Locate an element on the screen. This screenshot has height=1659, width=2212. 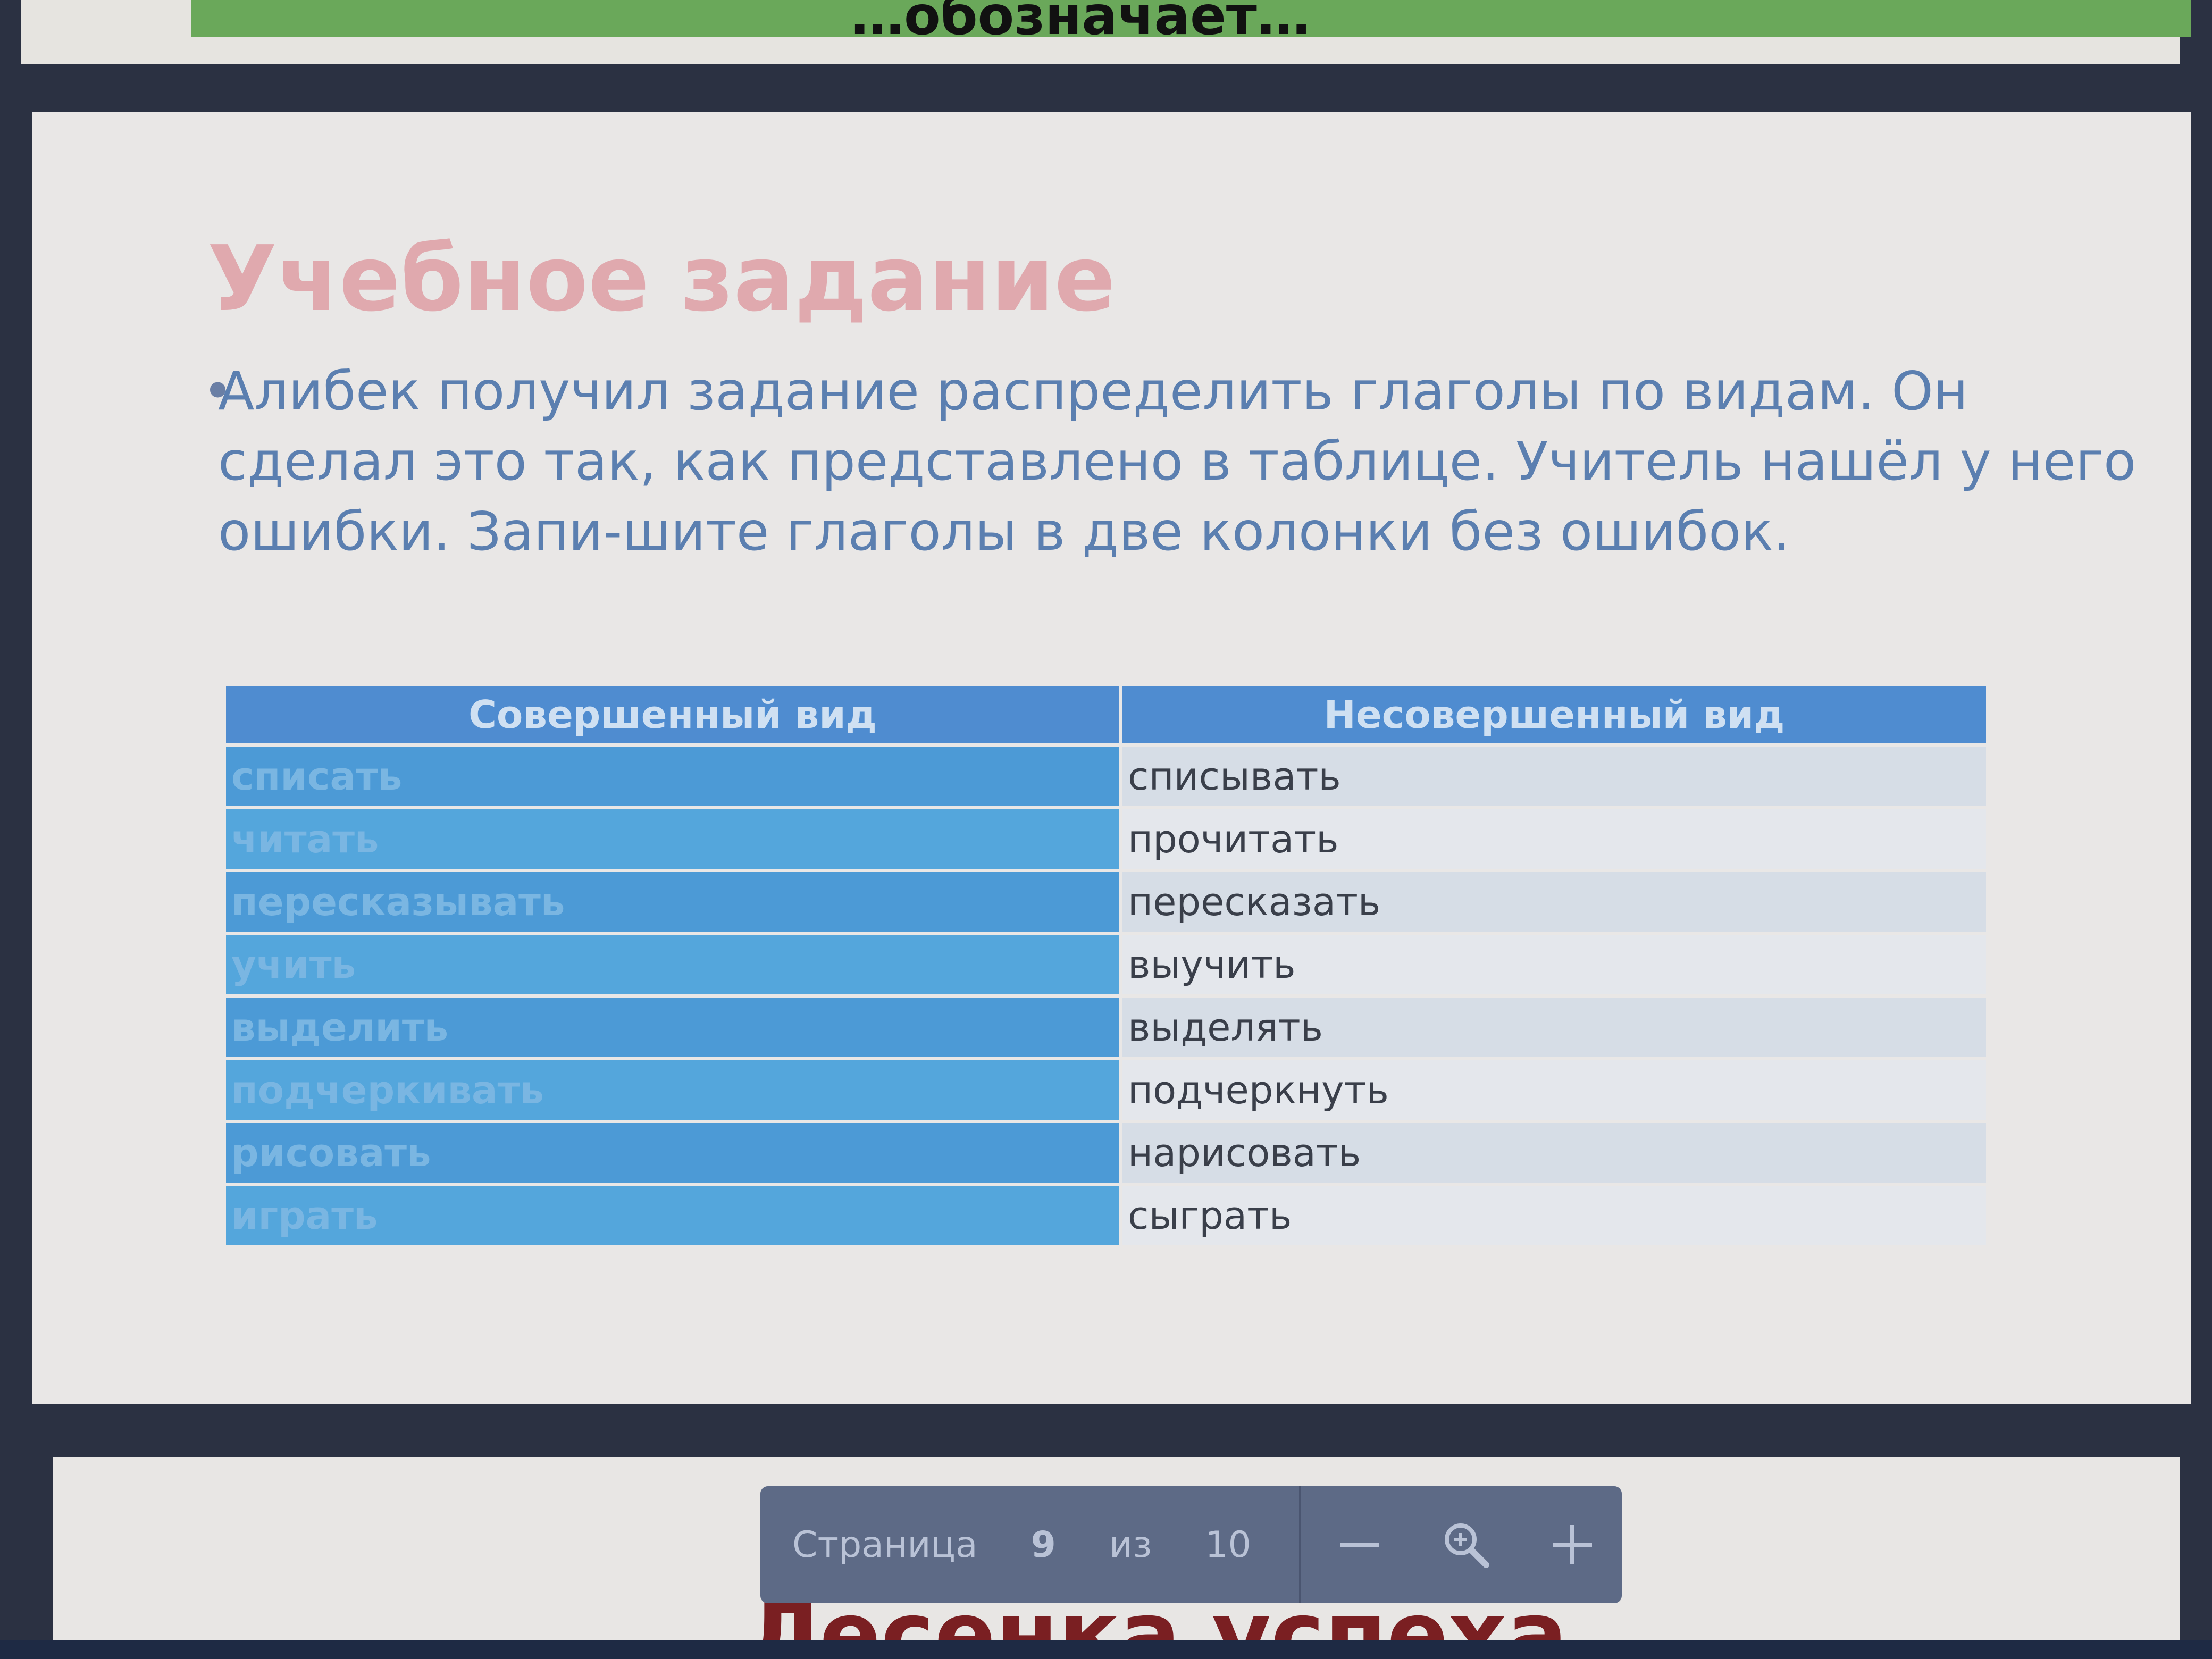
table-cell: выделять is located at coordinates (1553, 1028).